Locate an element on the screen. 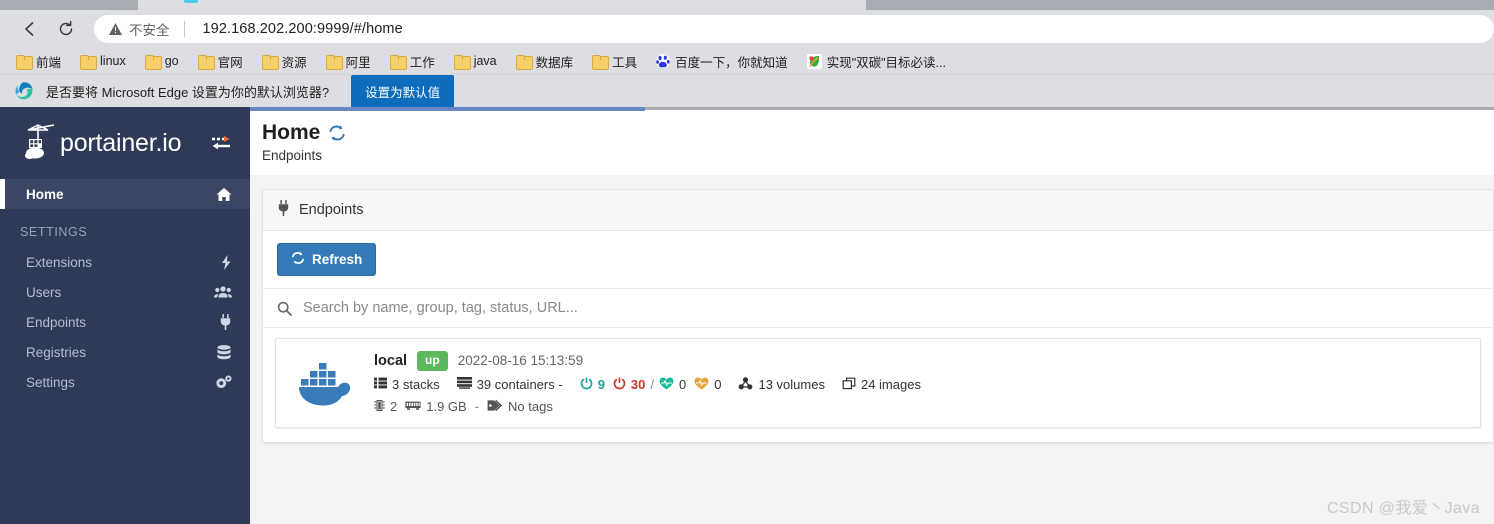  browser-toolbar: 不安全 192.168.202.200:9999/#/home is located at coordinates (747, 29).